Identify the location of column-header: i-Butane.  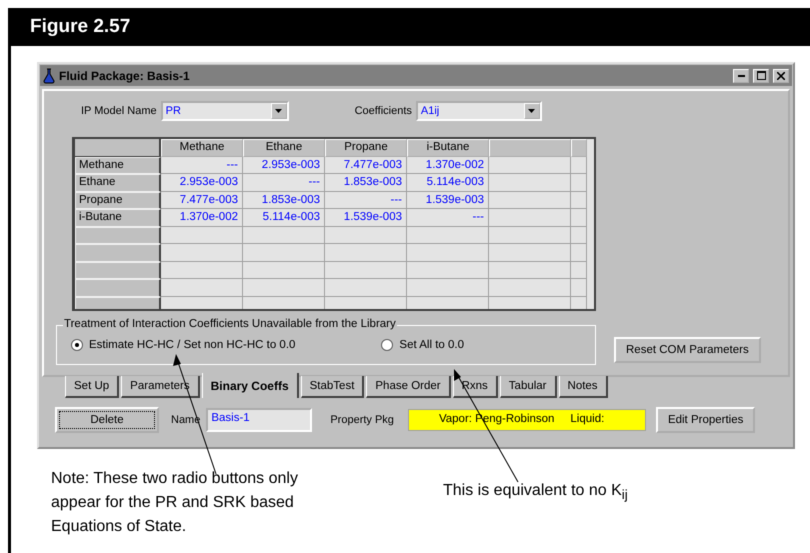
(448, 147).